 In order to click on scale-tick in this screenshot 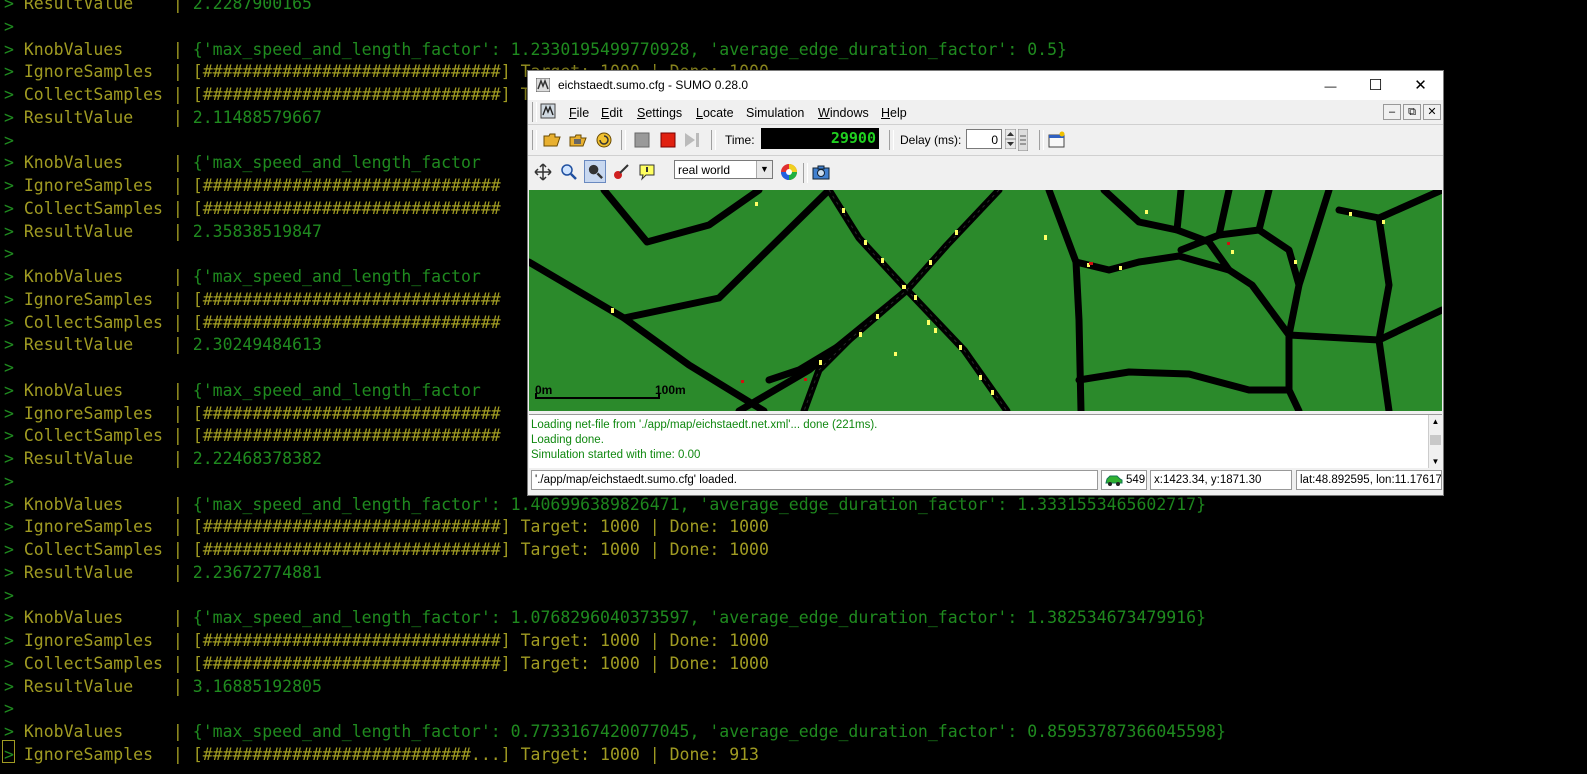, I will do `click(536, 396)`.